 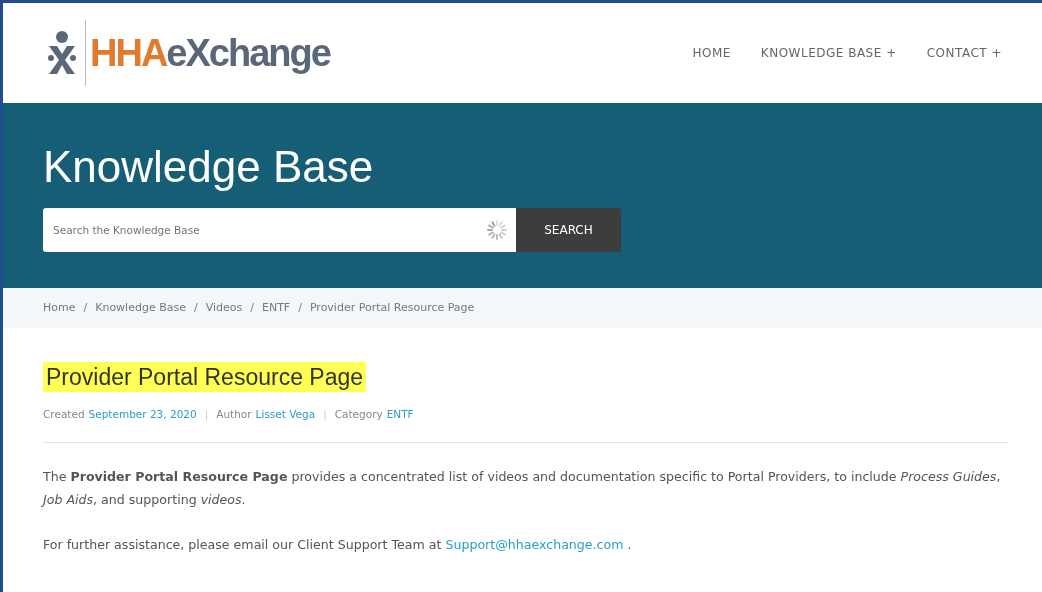 What do you see at coordinates (209, 167) in the screenshot?
I see `page-heading: Knowledge Base` at bounding box center [209, 167].